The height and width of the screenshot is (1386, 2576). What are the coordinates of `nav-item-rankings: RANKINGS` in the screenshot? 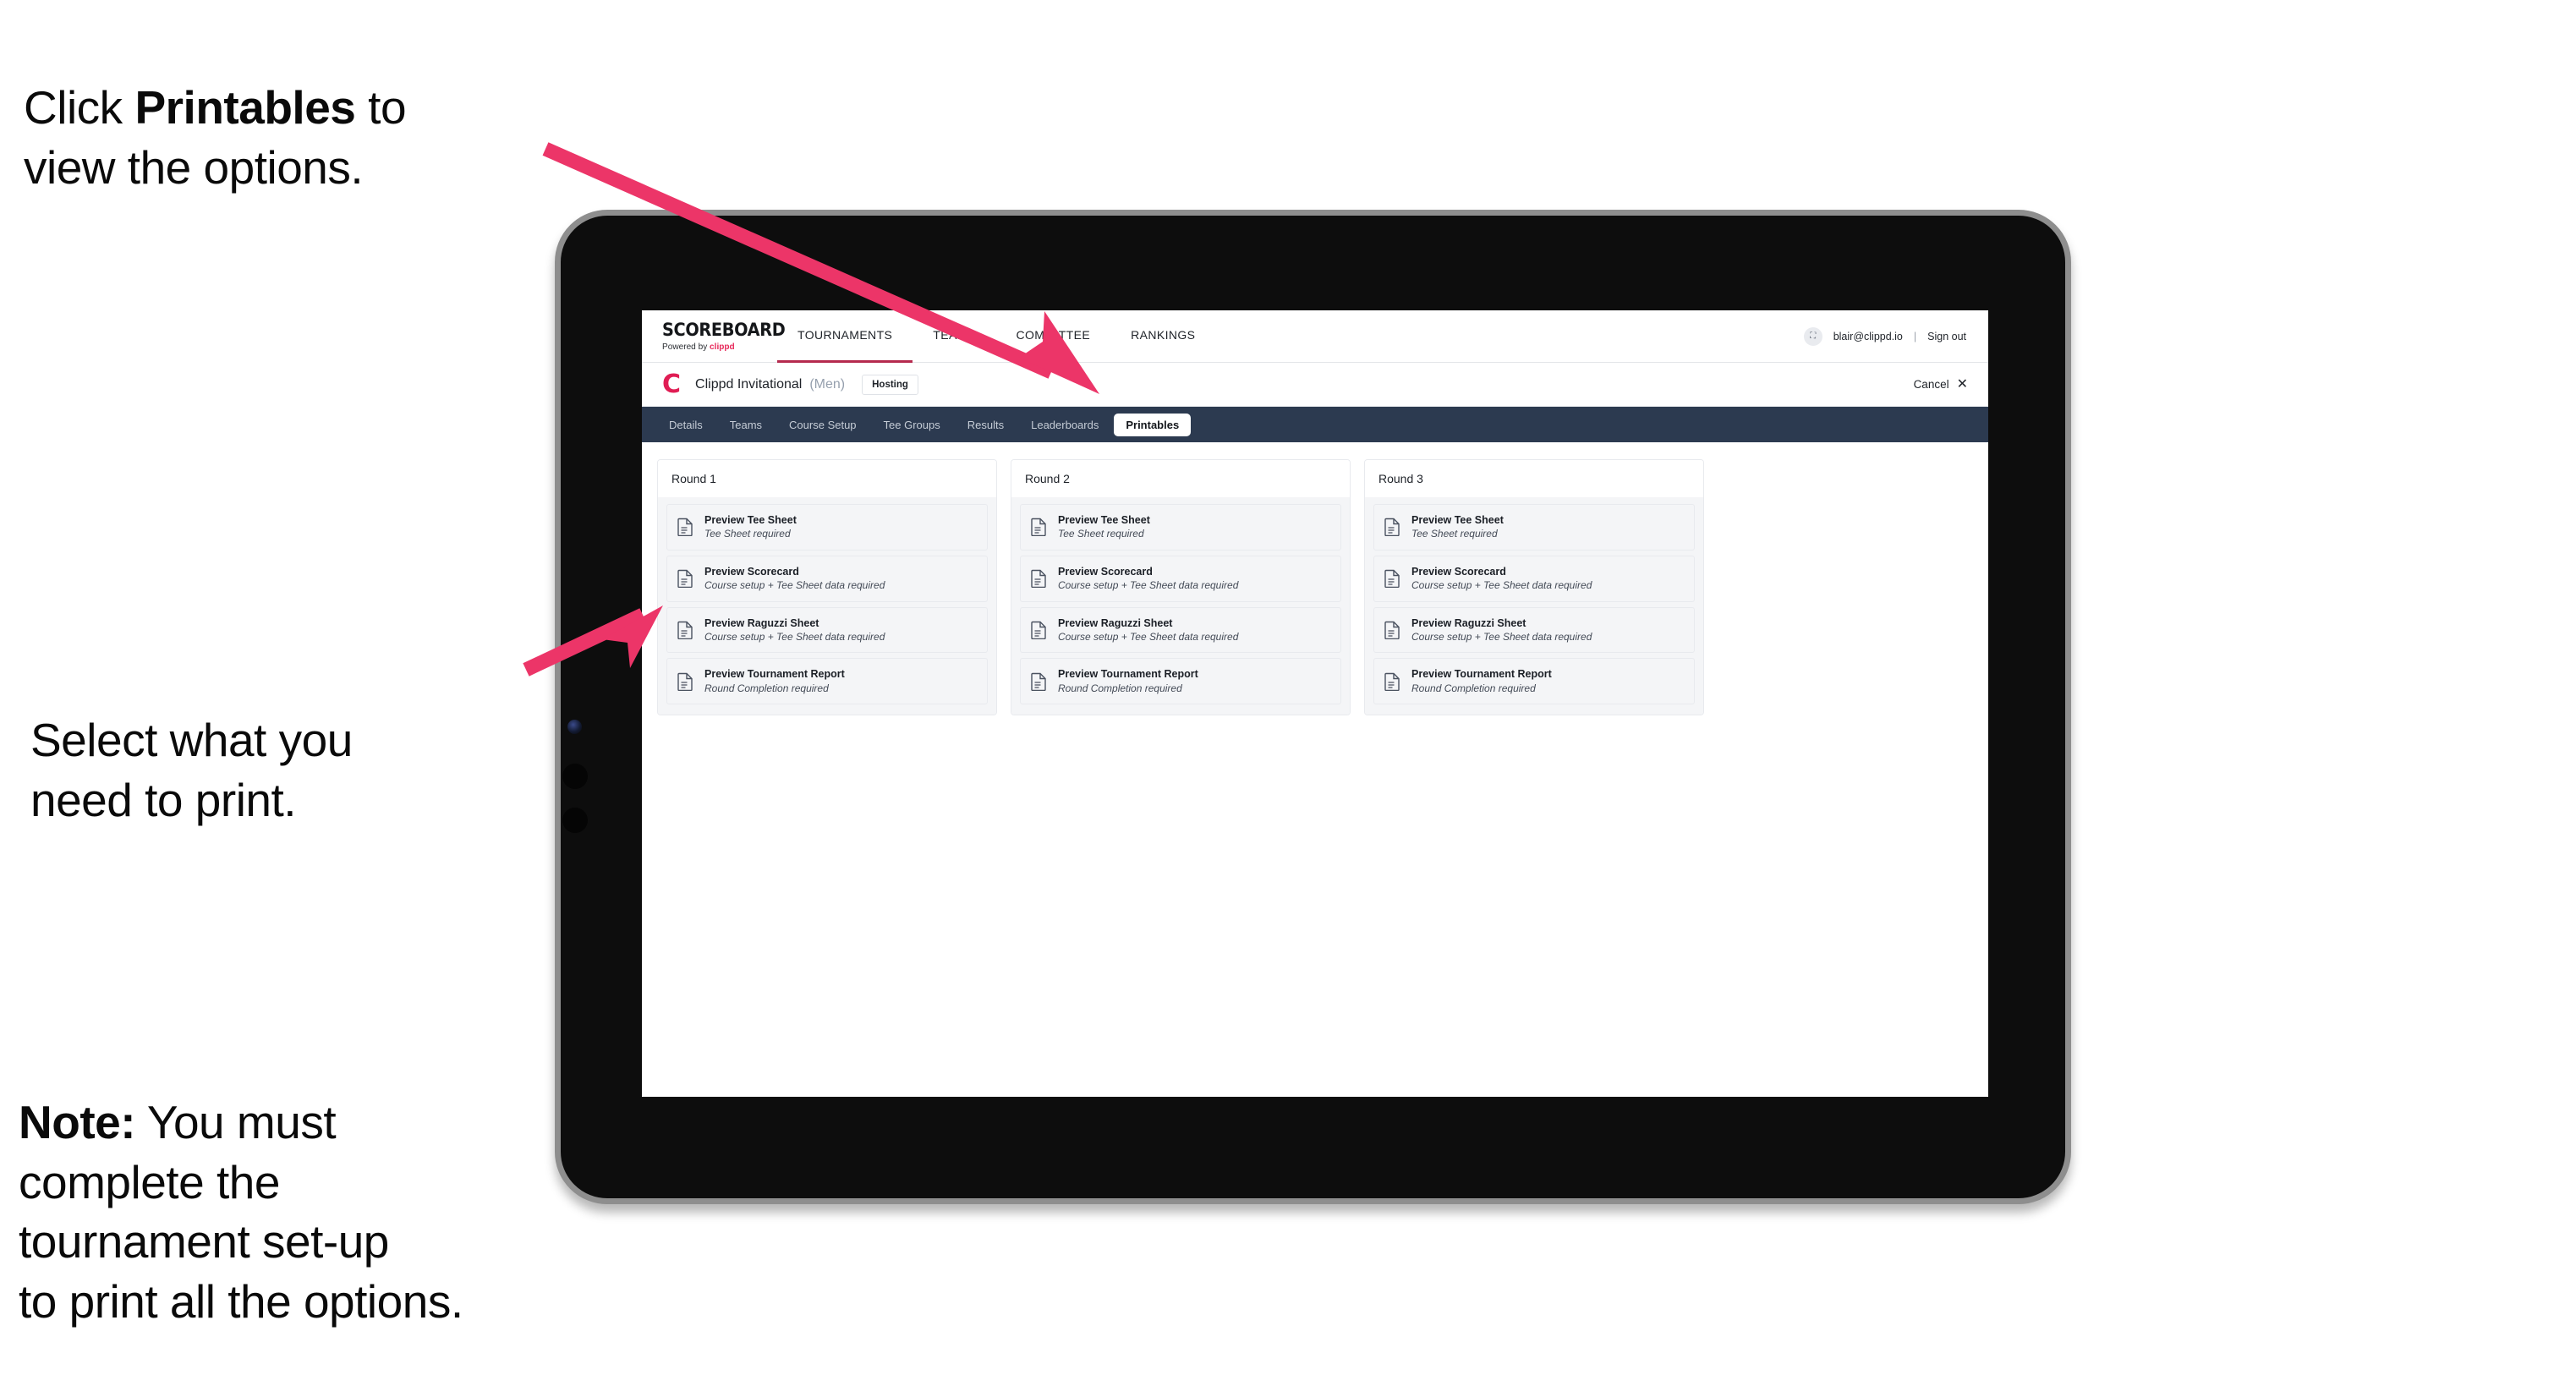 It's located at (1162, 336).